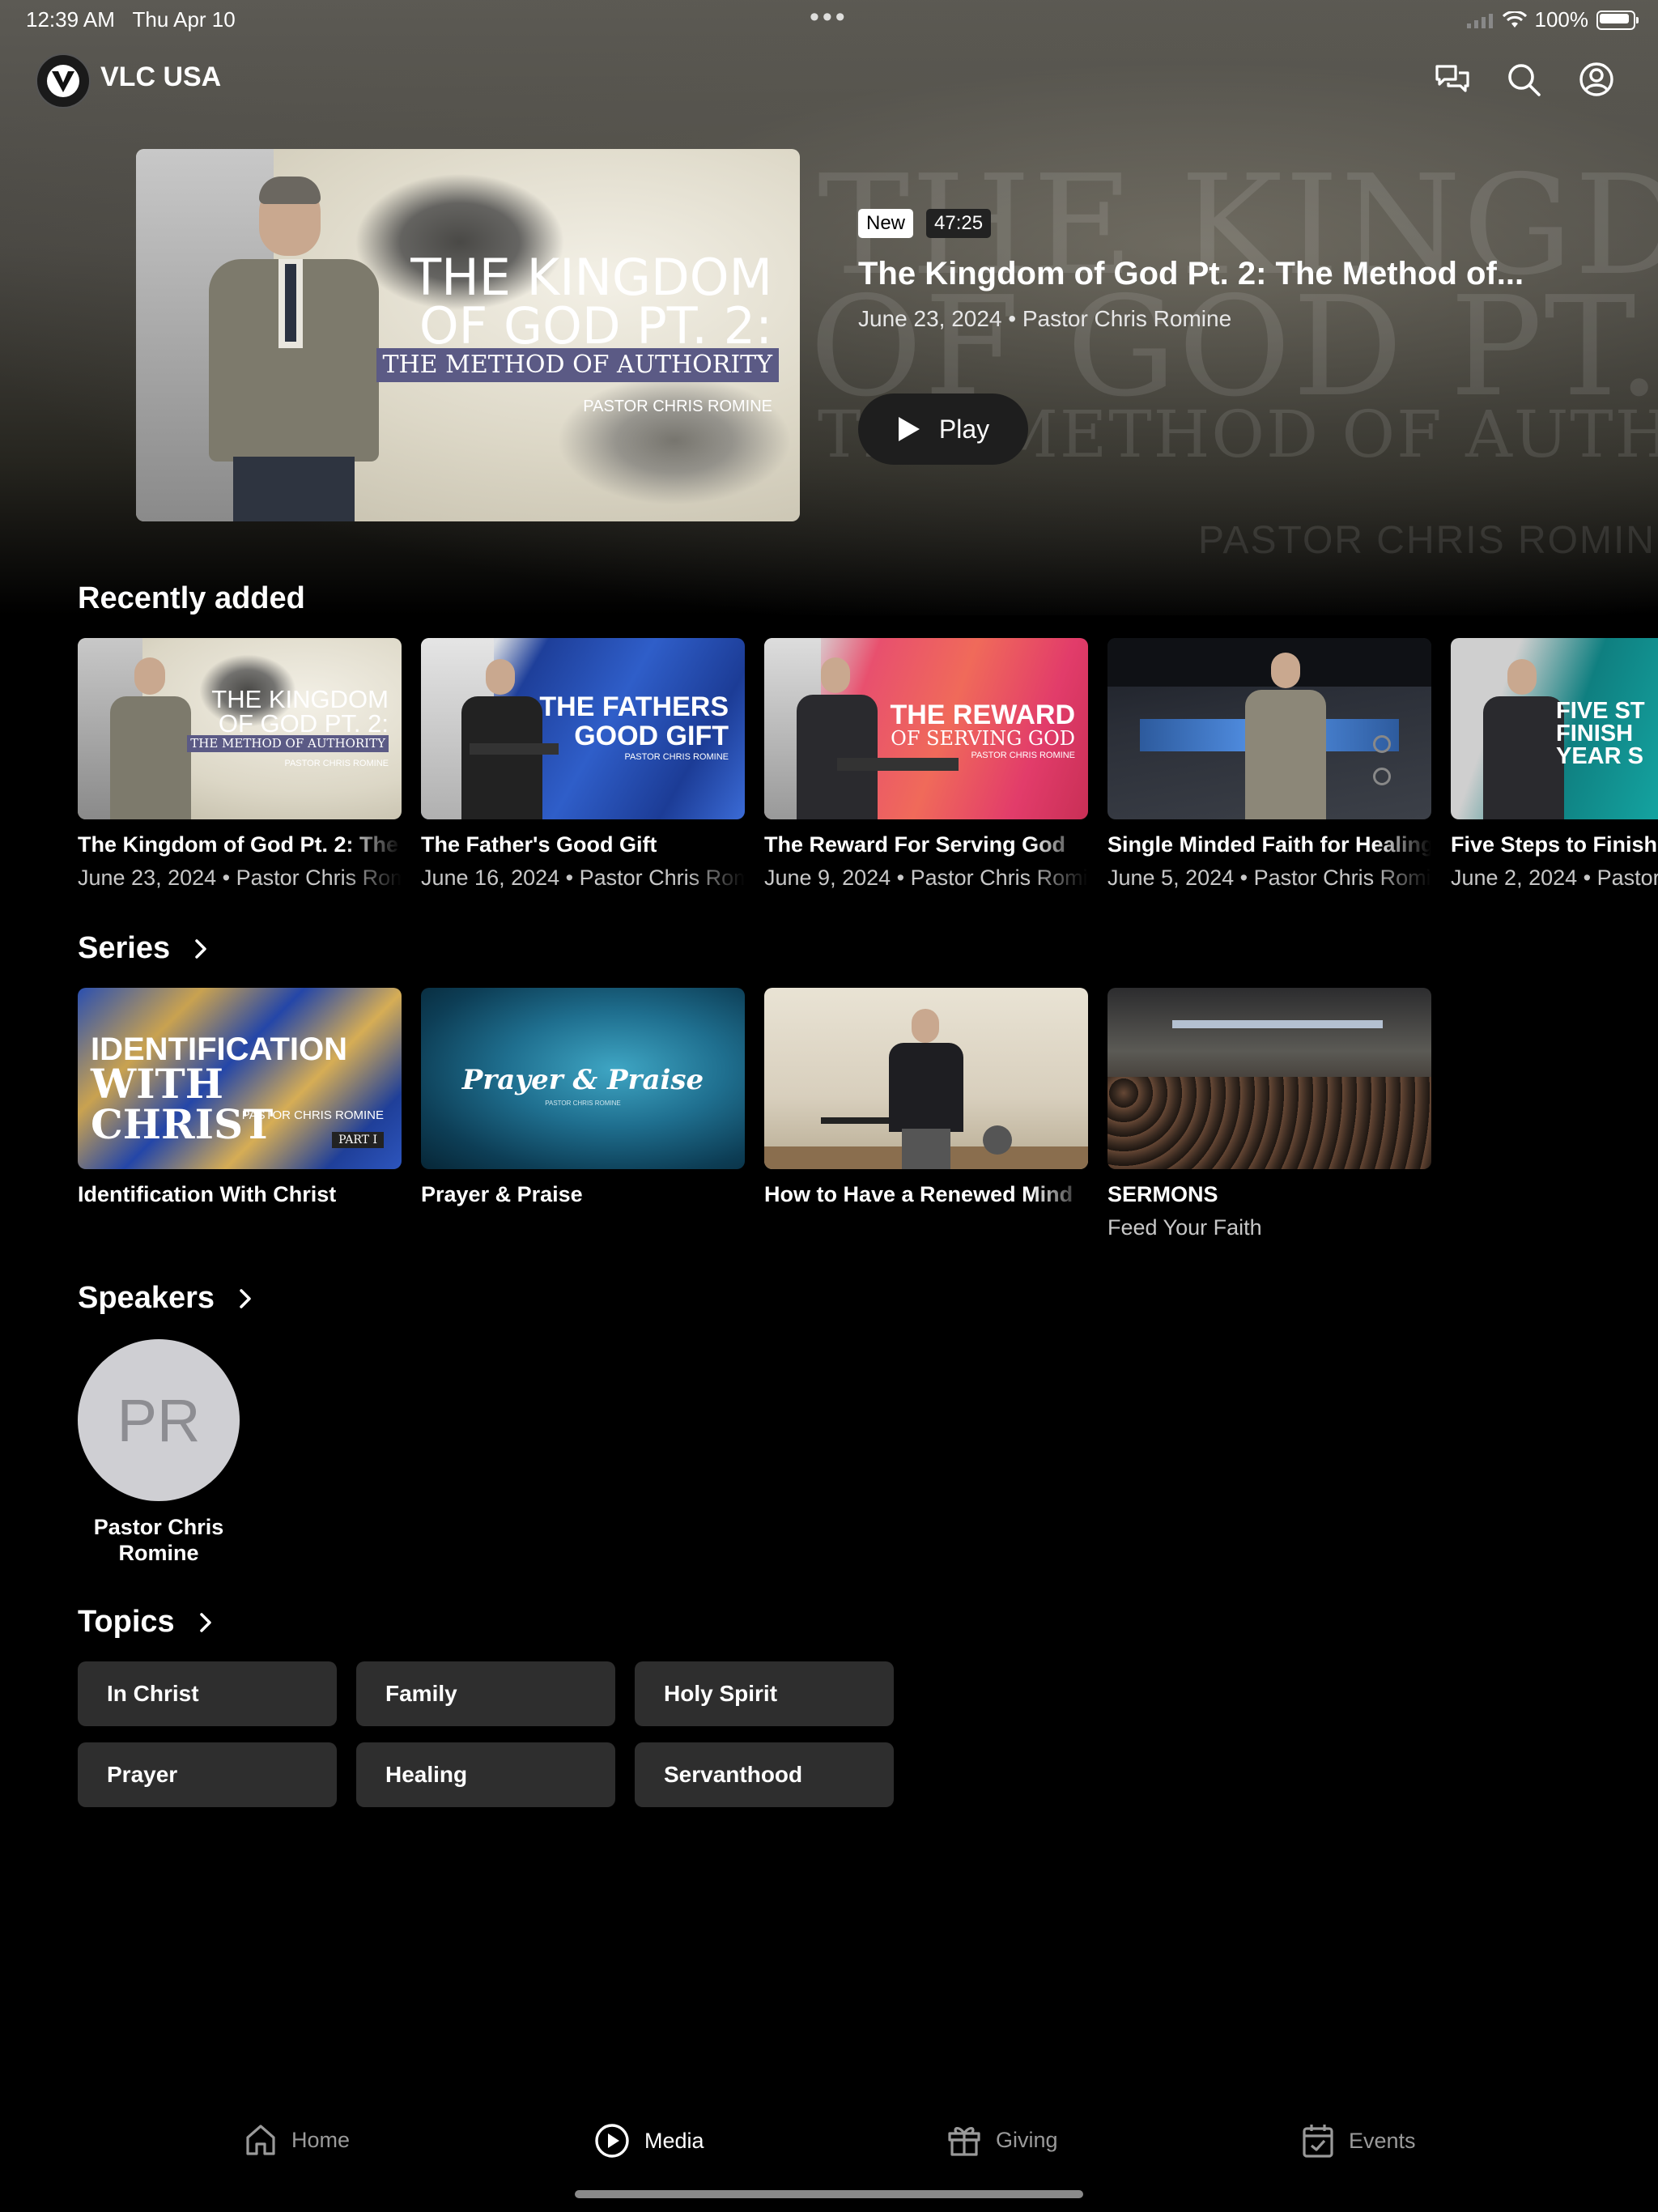  What do you see at coordinates (915, 844) in the screenshot?
I see `recent-title-3: The Reward For Serving God` at bounding box center [915, 844].